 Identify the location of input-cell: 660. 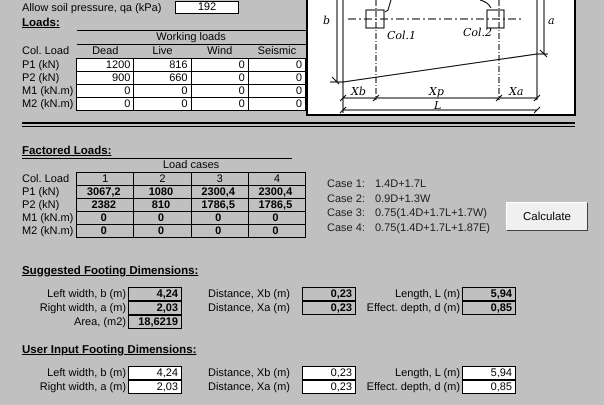
(163, 78).